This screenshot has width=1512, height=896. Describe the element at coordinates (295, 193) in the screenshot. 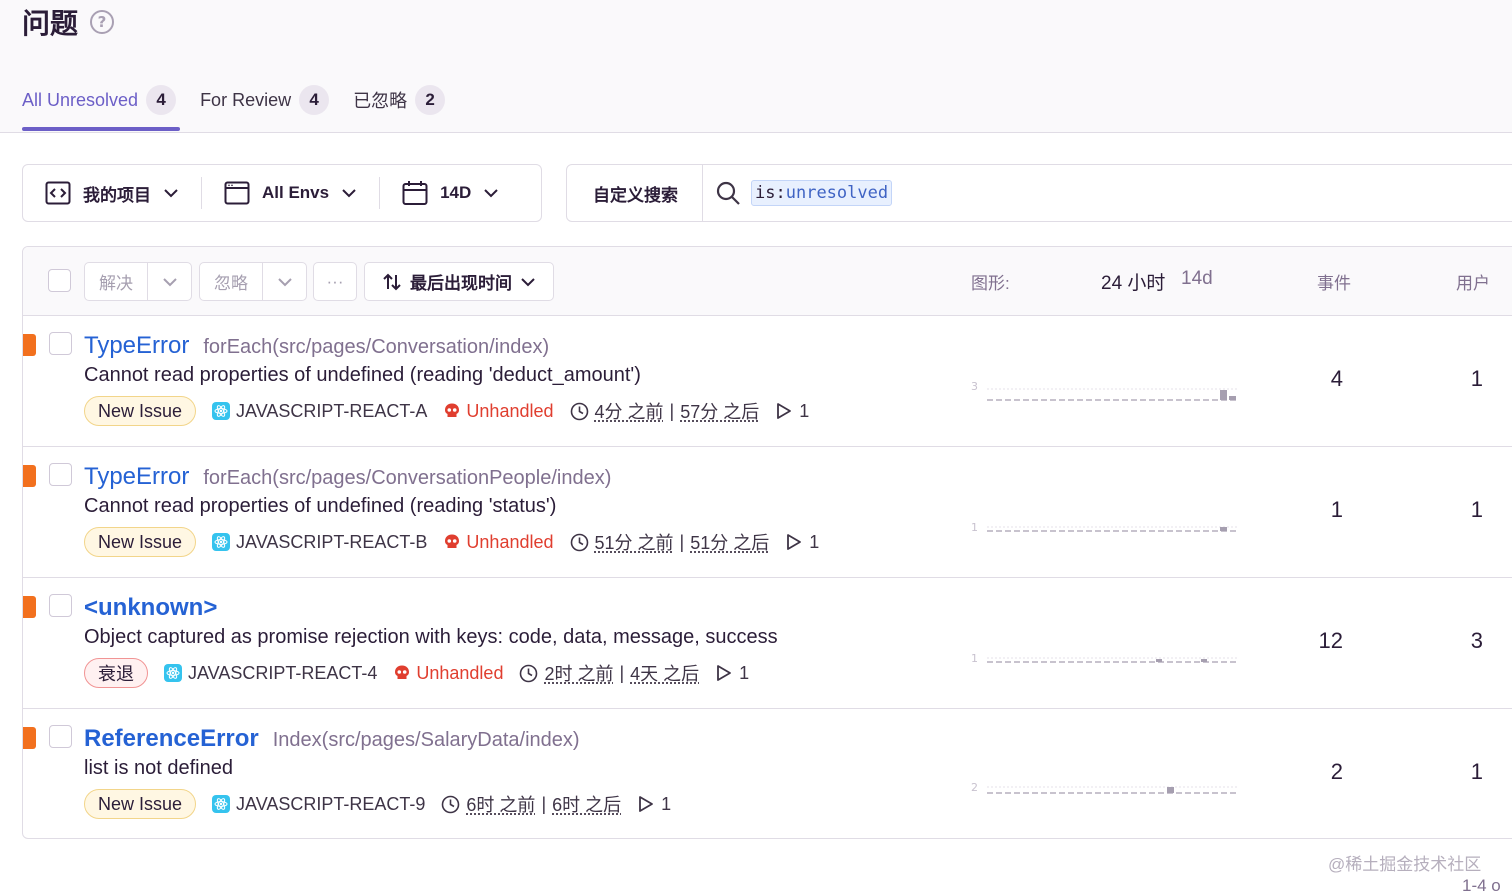

I see `environment-filter-label: All Envs` at that location.